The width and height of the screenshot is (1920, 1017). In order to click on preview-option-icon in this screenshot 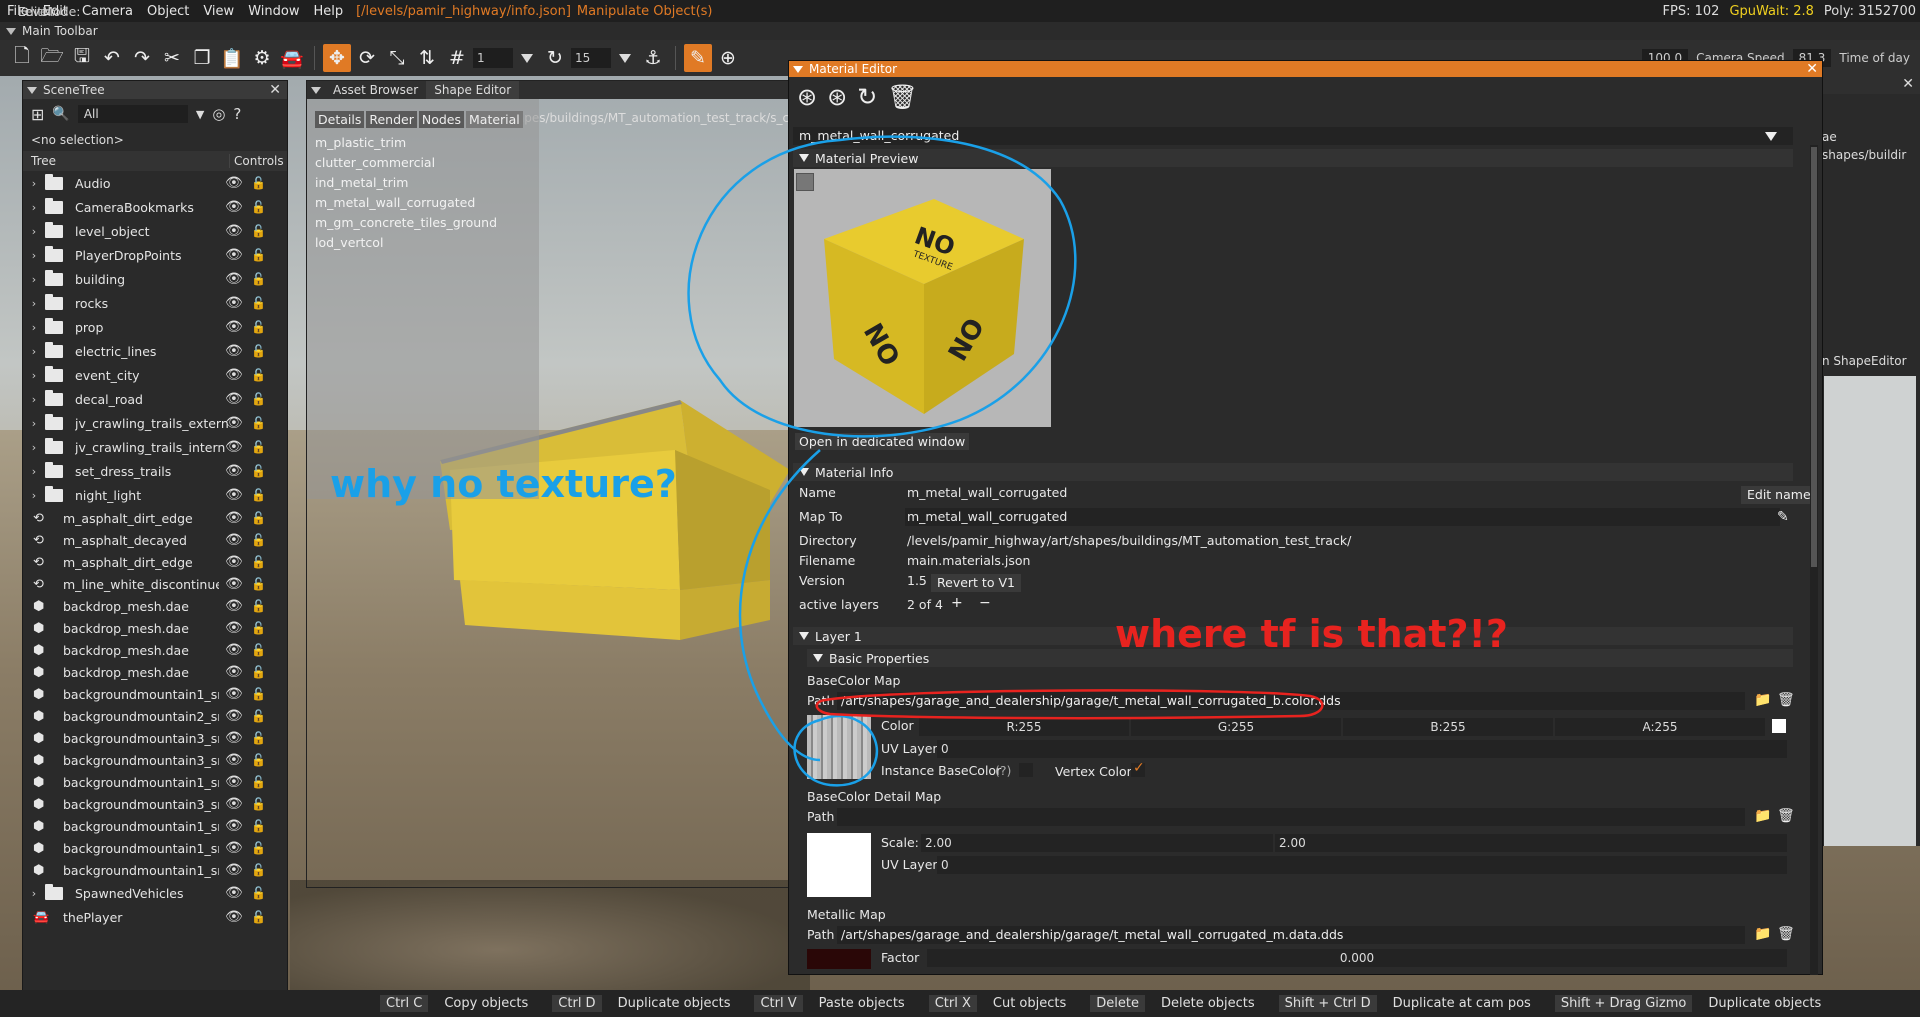, I will do `click(805, 182)`.